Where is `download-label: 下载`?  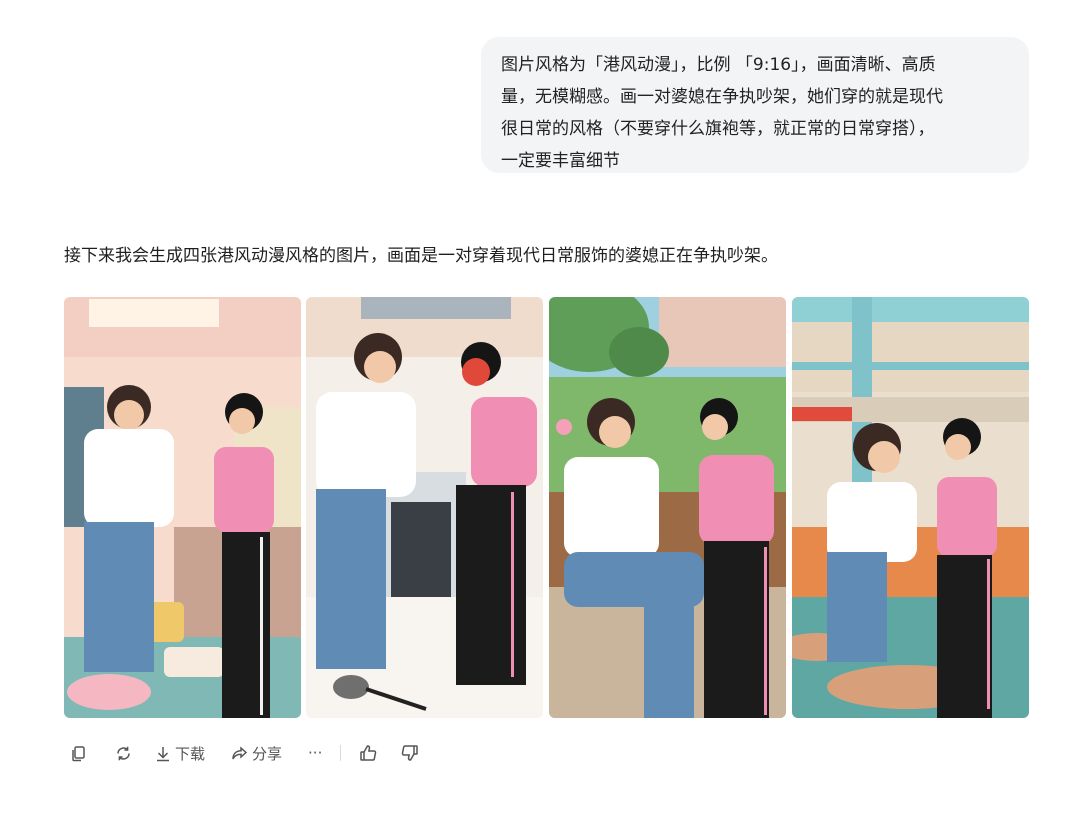 download-label: 下载 is located at coordinates (190, 753).